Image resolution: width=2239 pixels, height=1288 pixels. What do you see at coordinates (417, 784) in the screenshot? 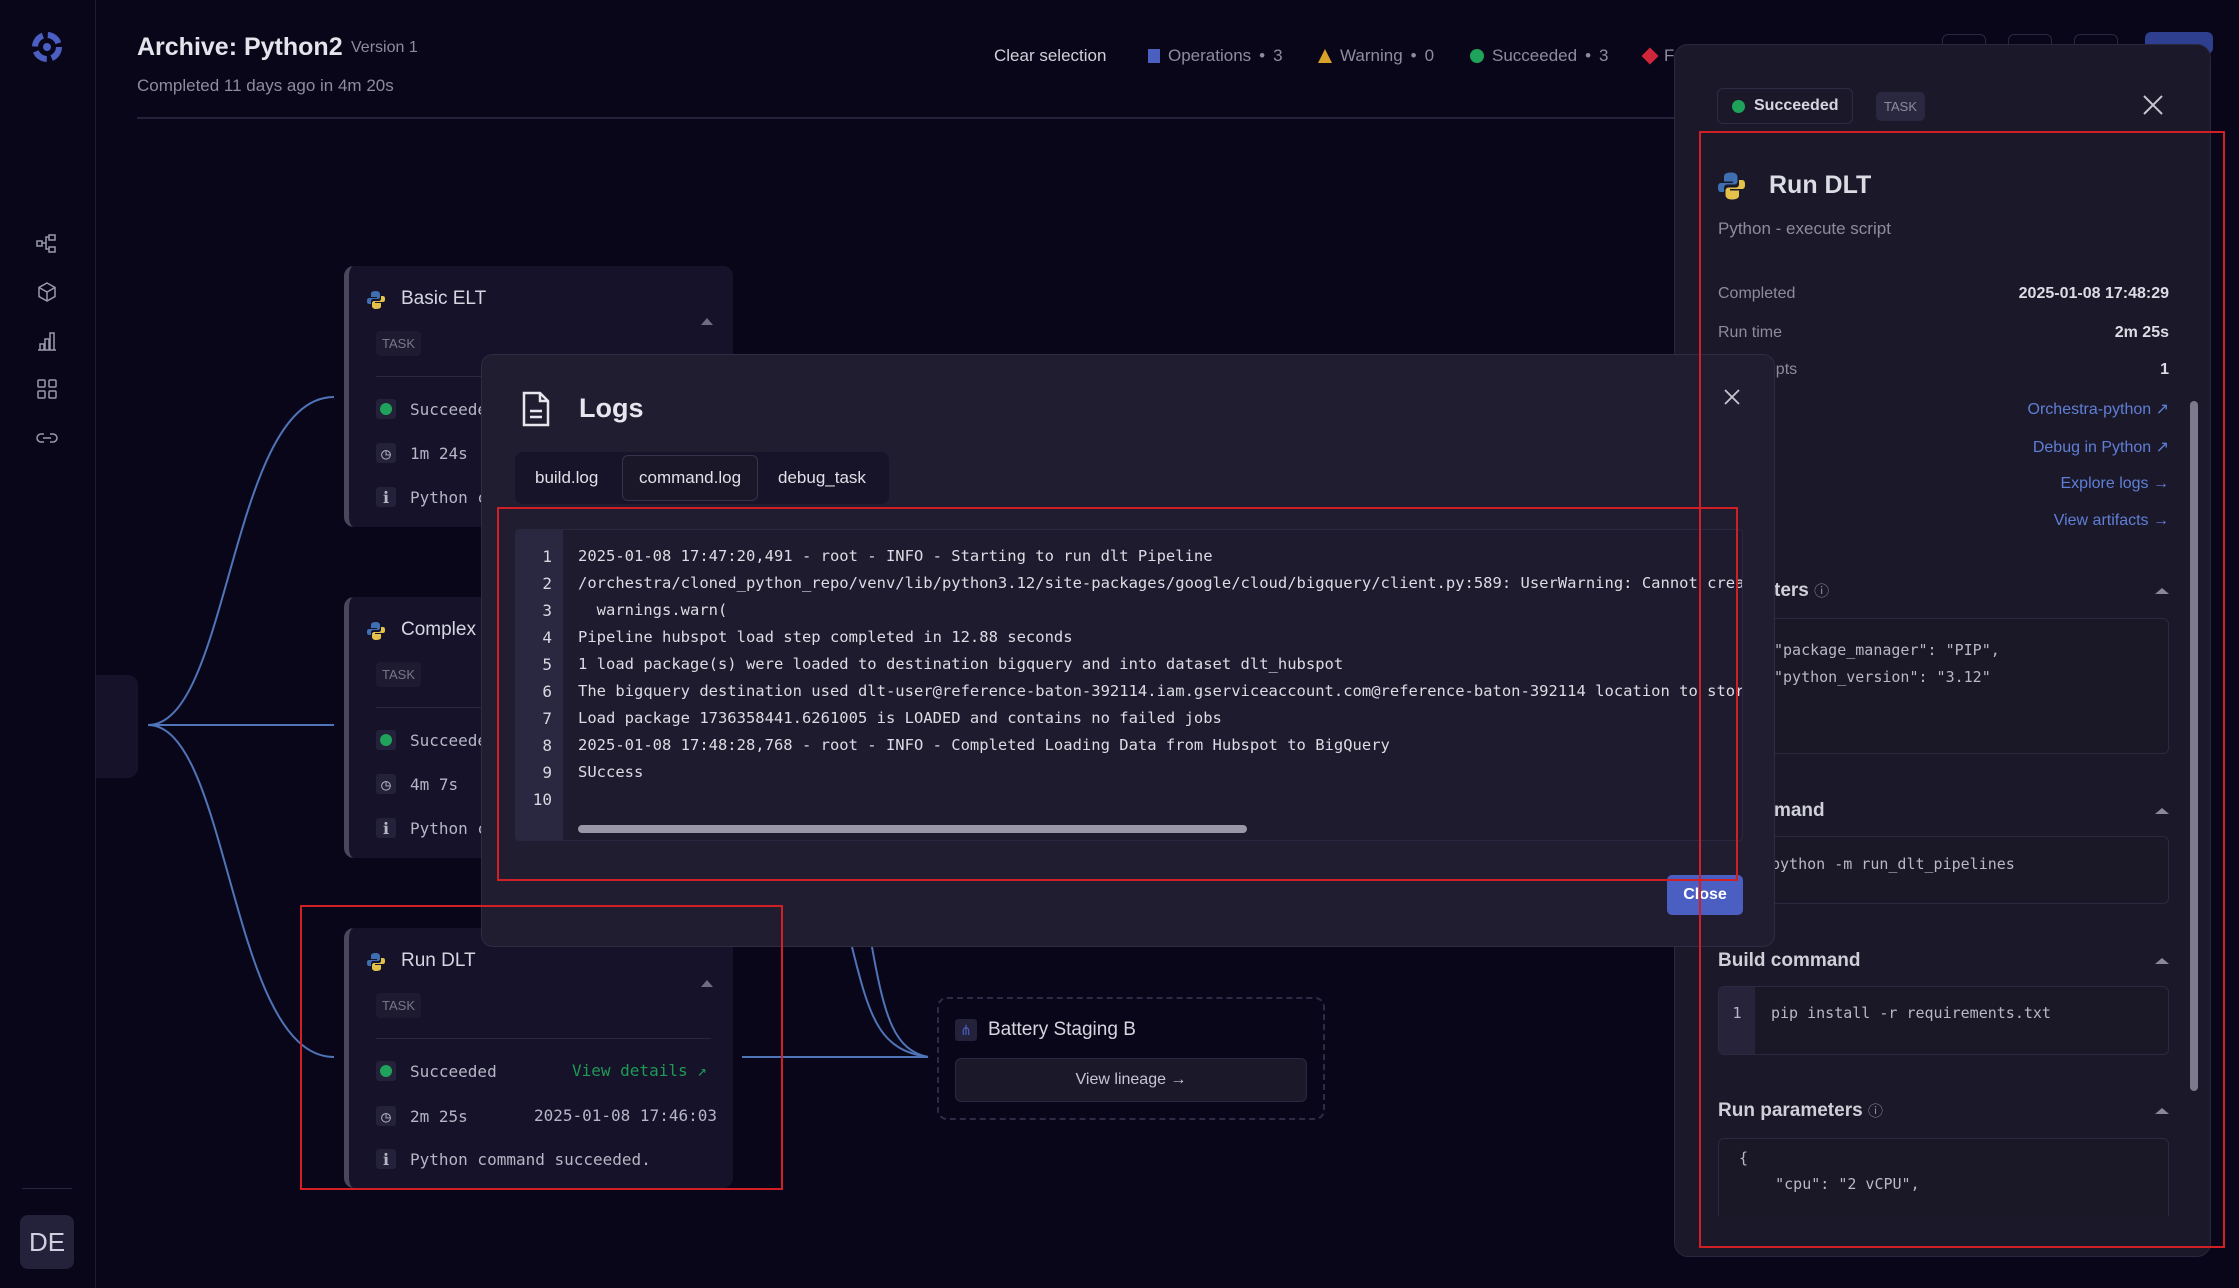
I see `duration-row: ◷ 4m 7s` at bounding box center [417, 784].